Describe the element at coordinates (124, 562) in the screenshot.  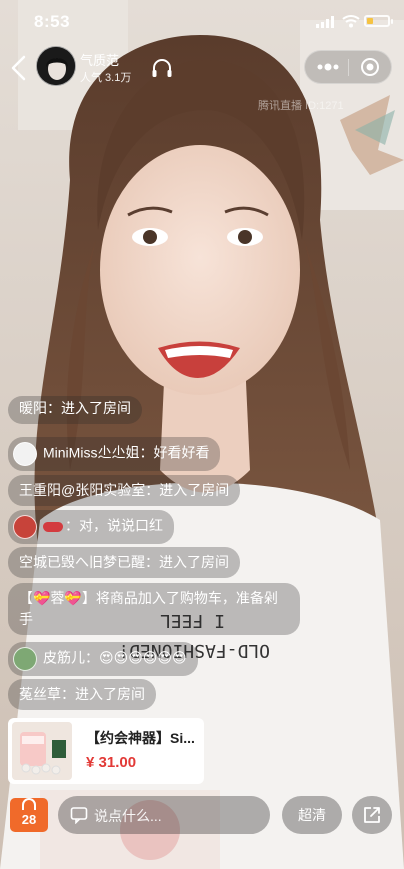
I see `chat-message: 空城已毁へ旧梦已醒：进入了房间` at that location.